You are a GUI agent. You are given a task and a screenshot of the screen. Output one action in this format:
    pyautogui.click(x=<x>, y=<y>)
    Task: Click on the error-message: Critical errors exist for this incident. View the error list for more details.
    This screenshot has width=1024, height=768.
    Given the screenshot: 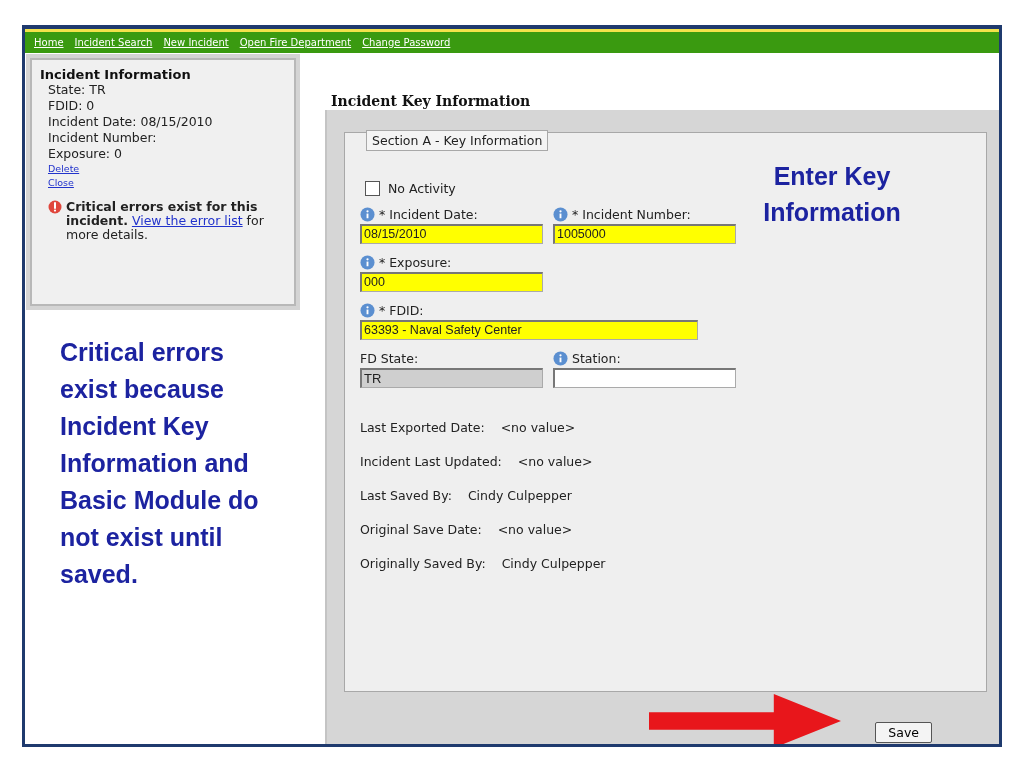 What is the action you would take?
    pyautogui.click(x=165, y=221)
    